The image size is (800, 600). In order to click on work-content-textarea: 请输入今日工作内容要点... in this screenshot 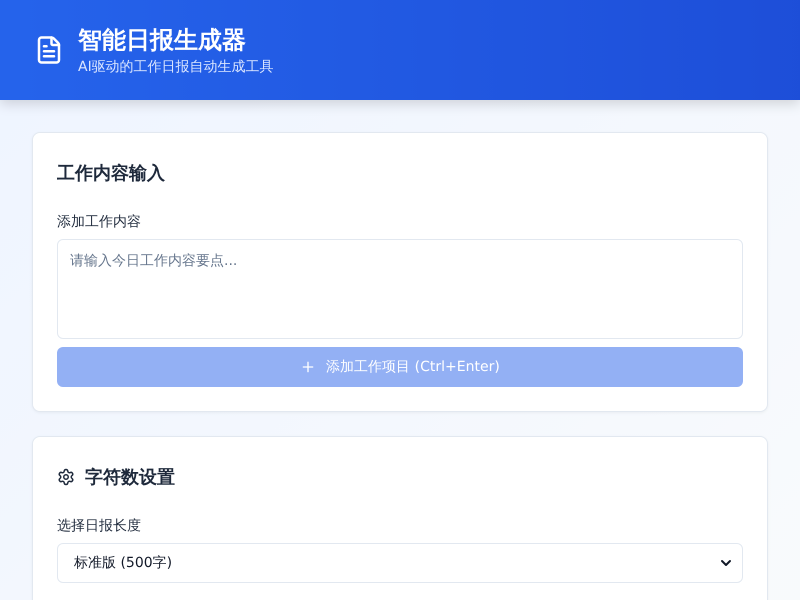, I will do `click(400, 289)`.